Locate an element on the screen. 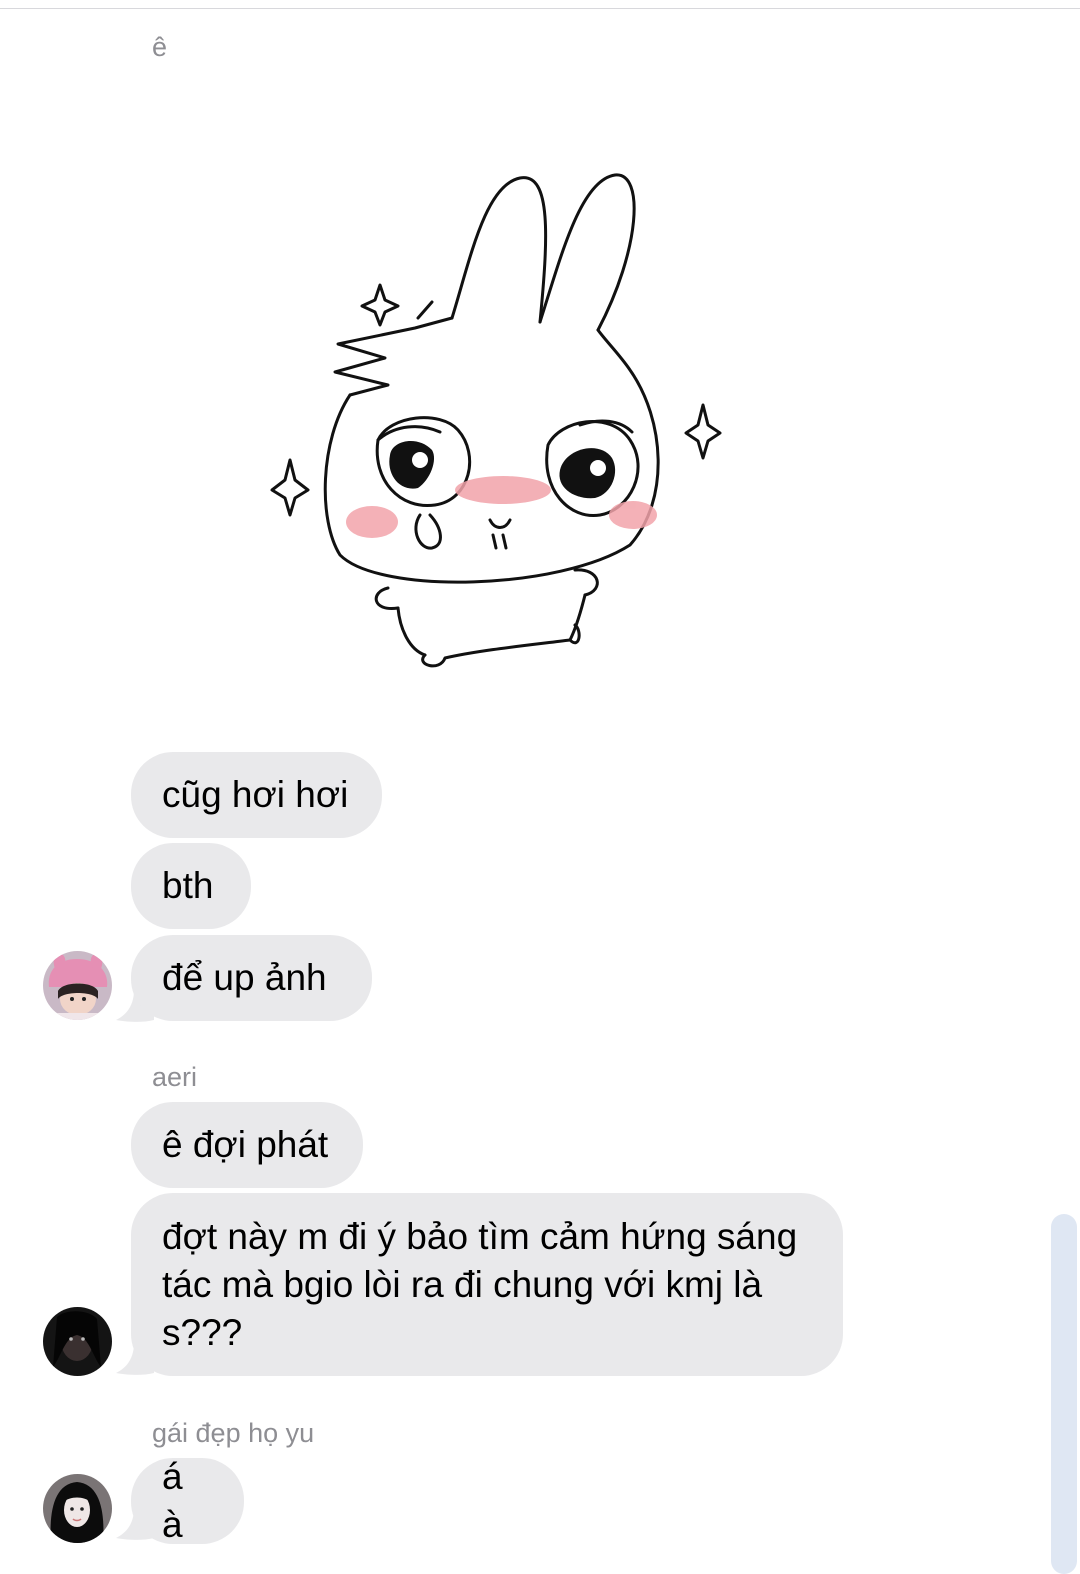 The height and width of the screenshot is (1574, 1080). message-bubble: ê đợi phát is located at coordinates (247, 1145).